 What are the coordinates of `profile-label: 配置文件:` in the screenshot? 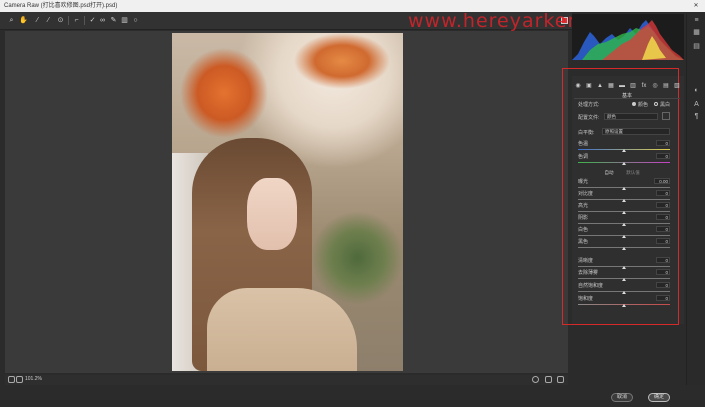 It's located at (589, 118).